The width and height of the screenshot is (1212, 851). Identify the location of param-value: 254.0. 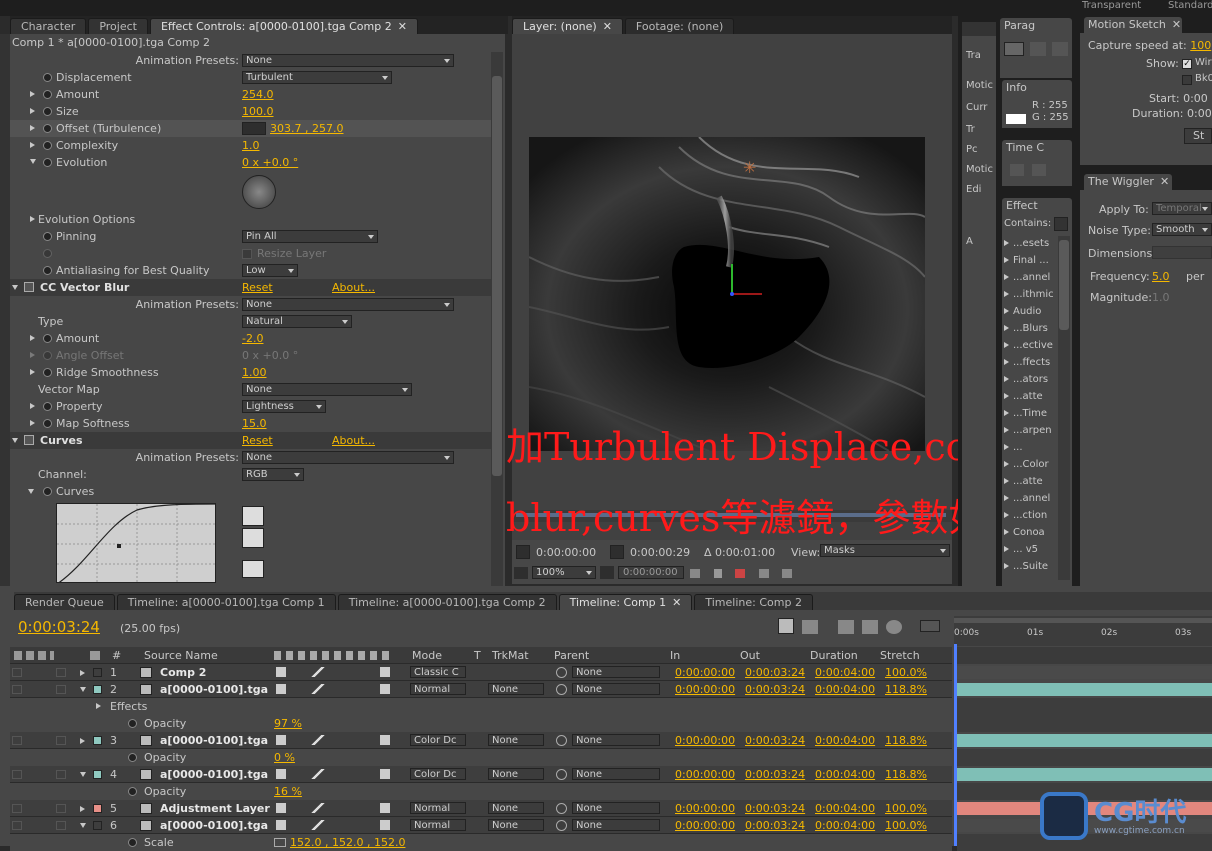
(258, 94).